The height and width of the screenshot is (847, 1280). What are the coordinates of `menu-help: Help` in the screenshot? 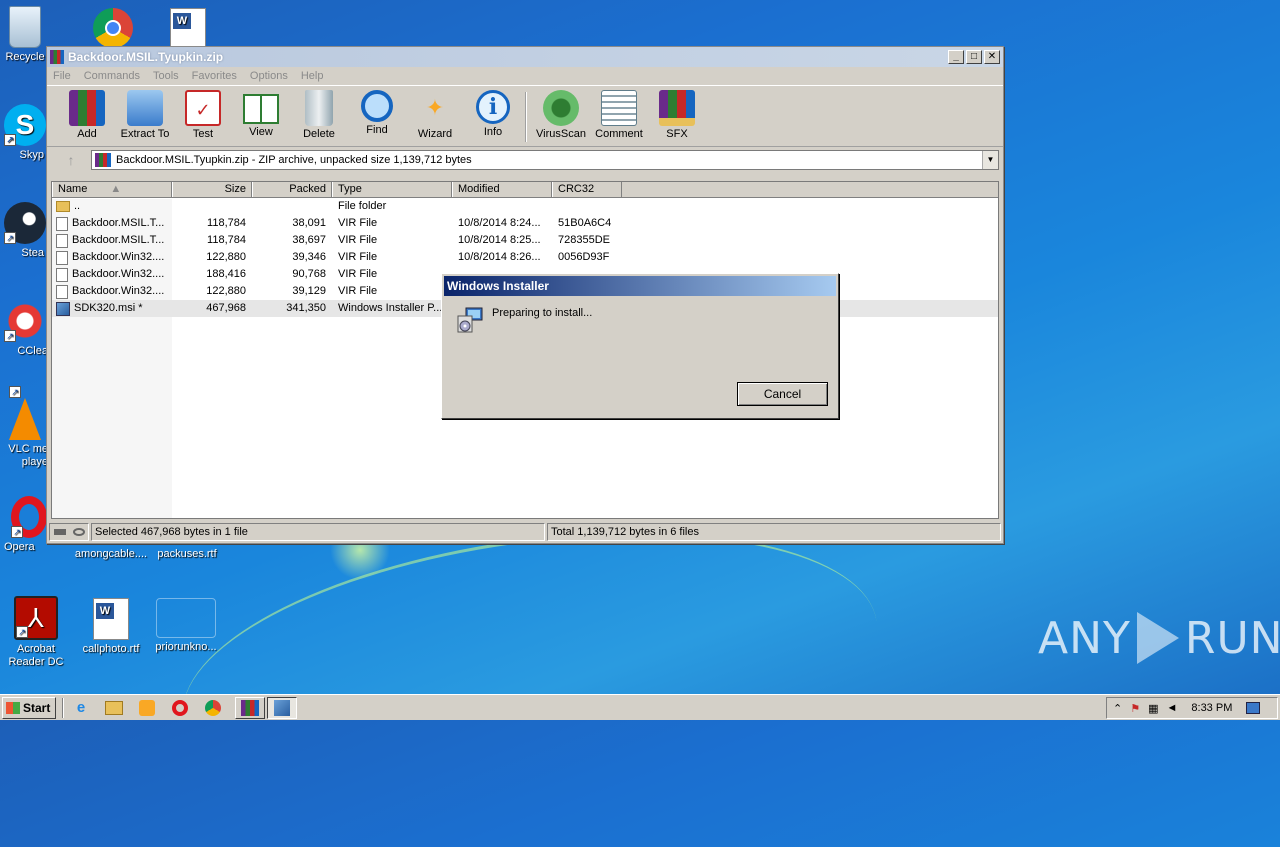 It's located at (312, 76).